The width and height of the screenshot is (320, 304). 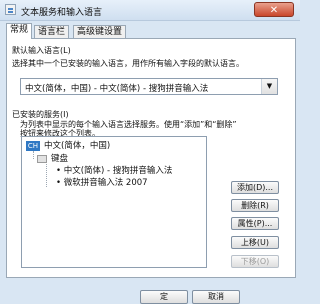 I want to click on default-language-dropdown: 中文(简体，中国) - 中文(简体) - 搜狗拼音输入法 ▼, so click(x=149, y=86).